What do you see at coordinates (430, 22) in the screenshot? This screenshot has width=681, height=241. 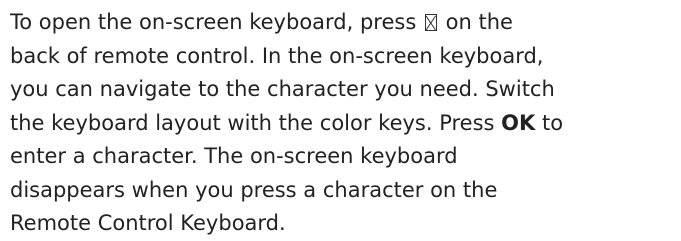 I see `remote-keyboard-key-icon` at bounding box center [430, 22].